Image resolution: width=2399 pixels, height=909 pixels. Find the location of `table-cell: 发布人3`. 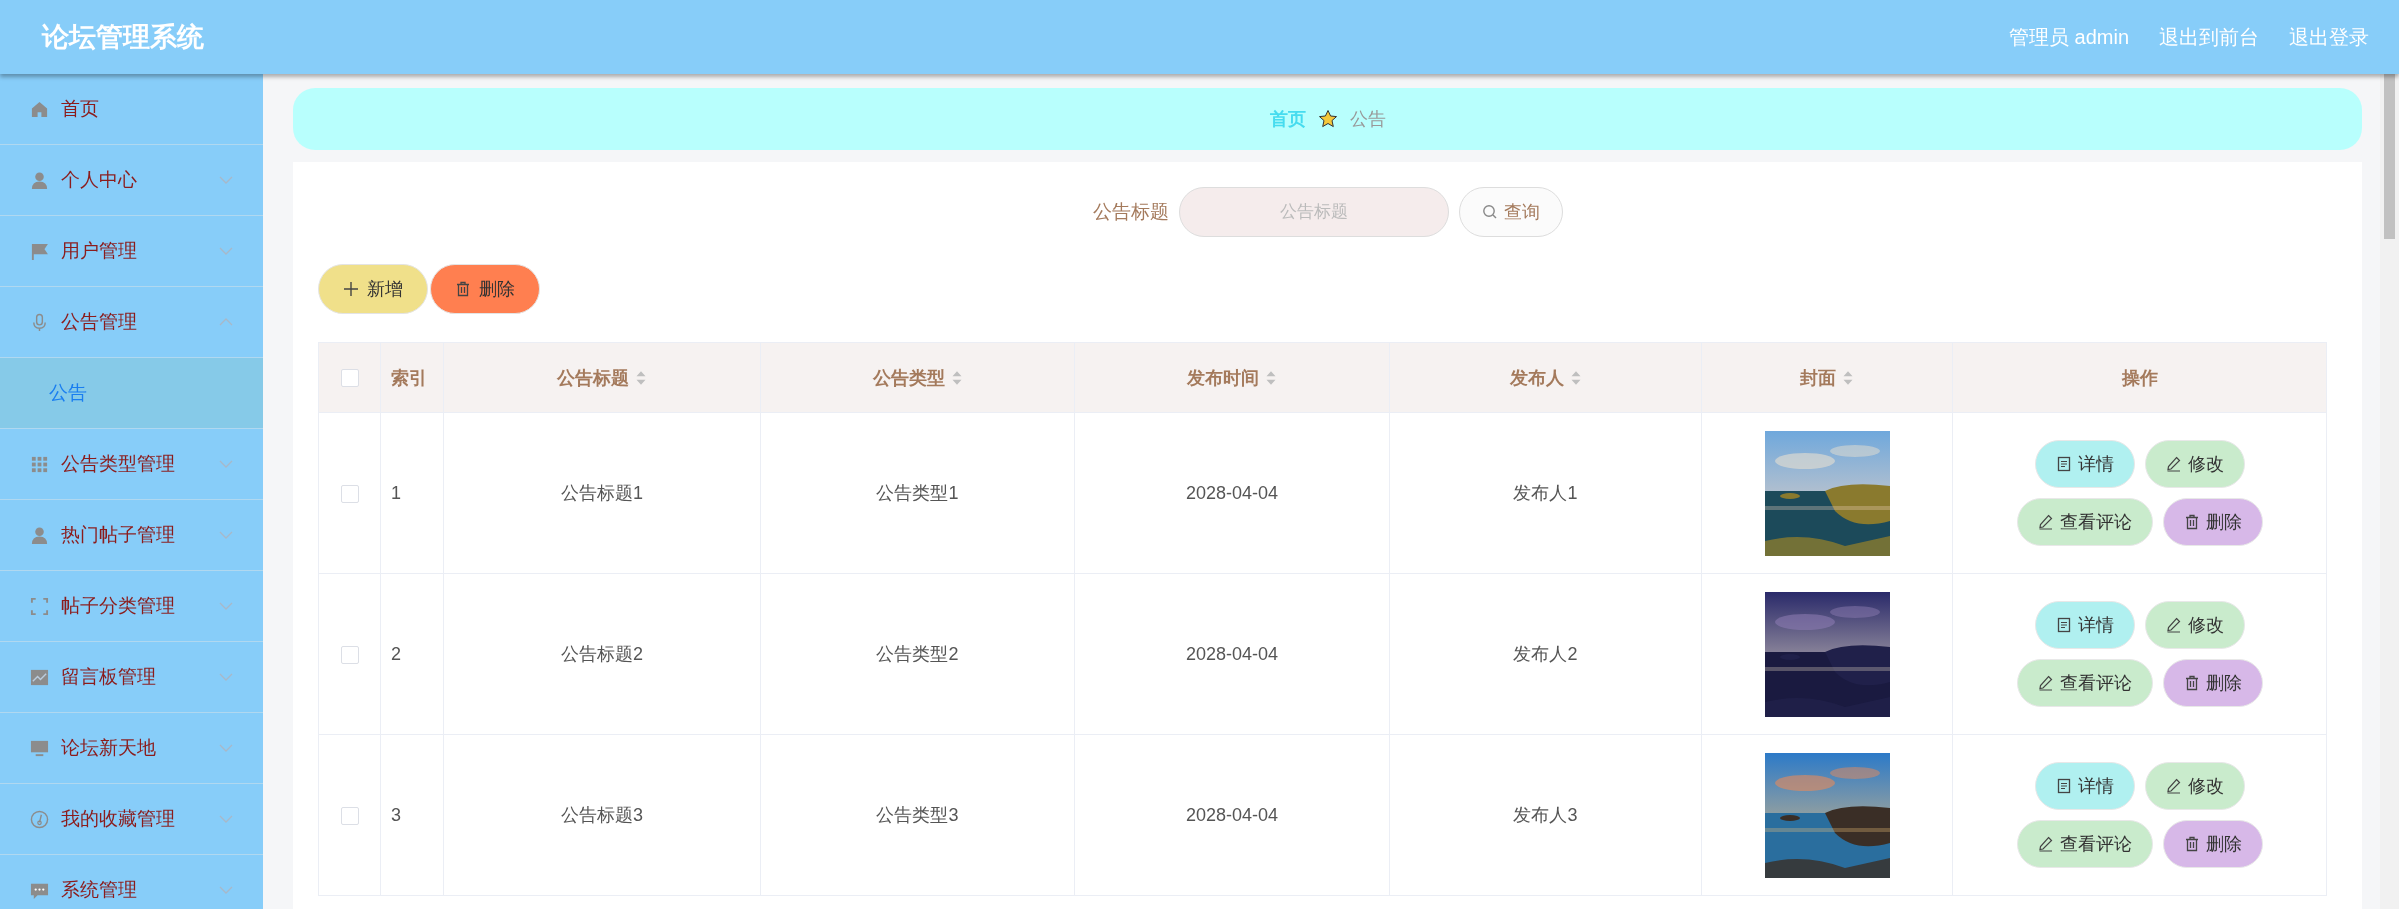

table-cell: 发布人3 is located at coordinates (1545, 815).